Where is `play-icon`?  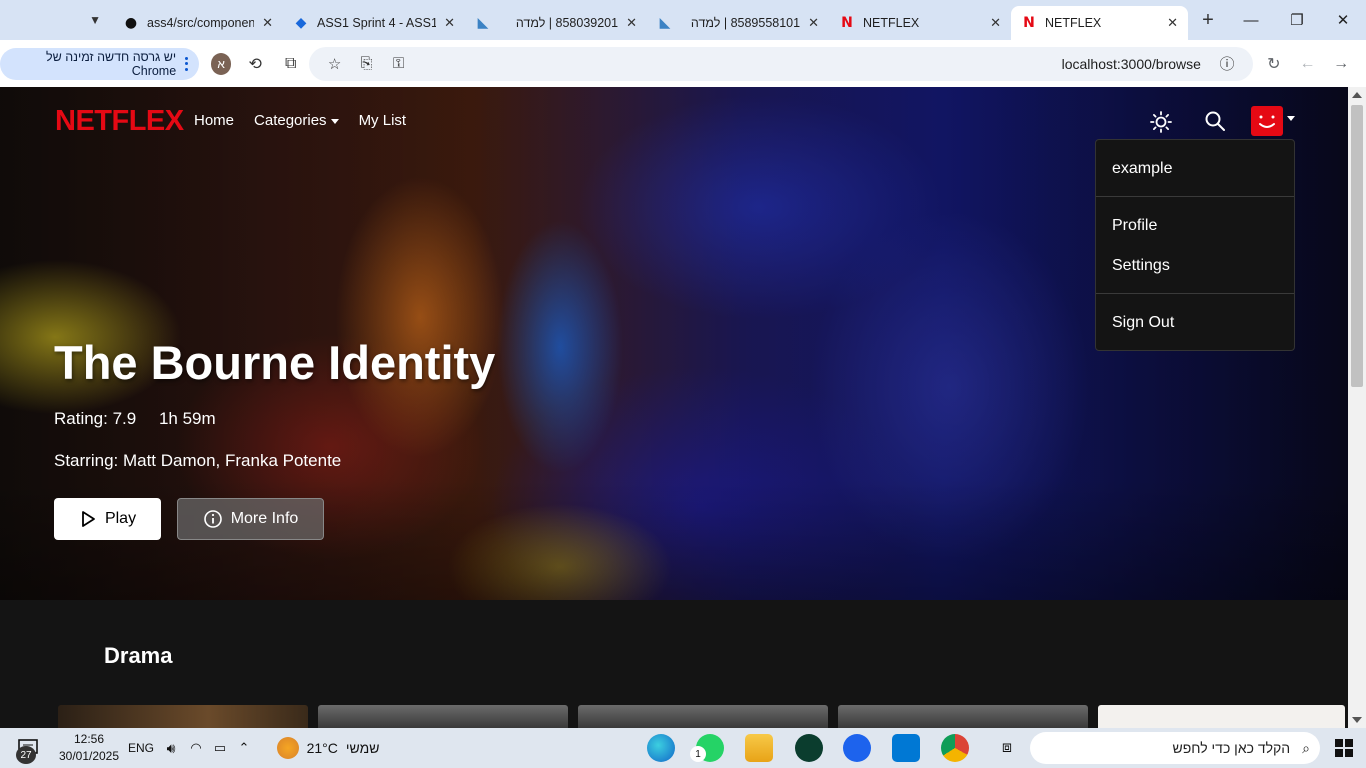
play-icon is located at coordinates (88, 519).